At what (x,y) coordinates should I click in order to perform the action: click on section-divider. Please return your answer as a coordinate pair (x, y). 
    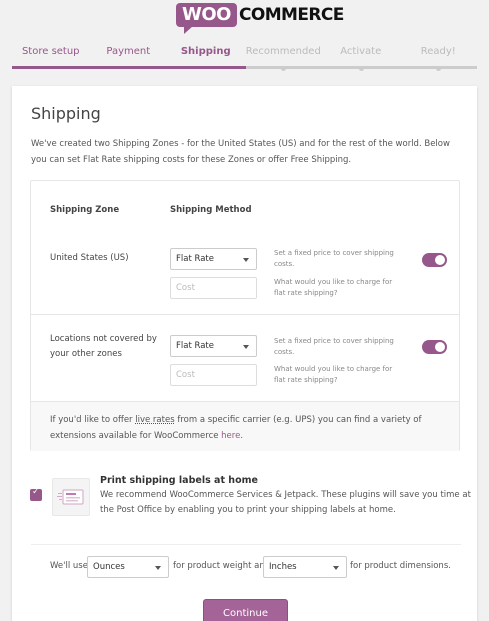
    Looking at the image, I should click on (246, 544).